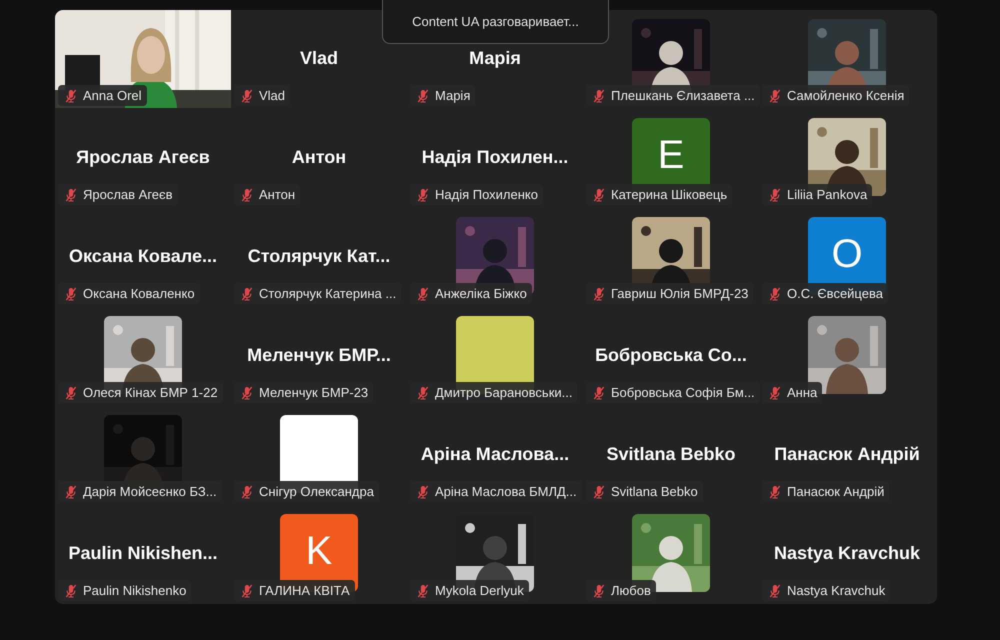  What do you see at coordinates (631, 590) in the screenshot?
I see `participant-label: Любов` at bounding box center [631, 590].